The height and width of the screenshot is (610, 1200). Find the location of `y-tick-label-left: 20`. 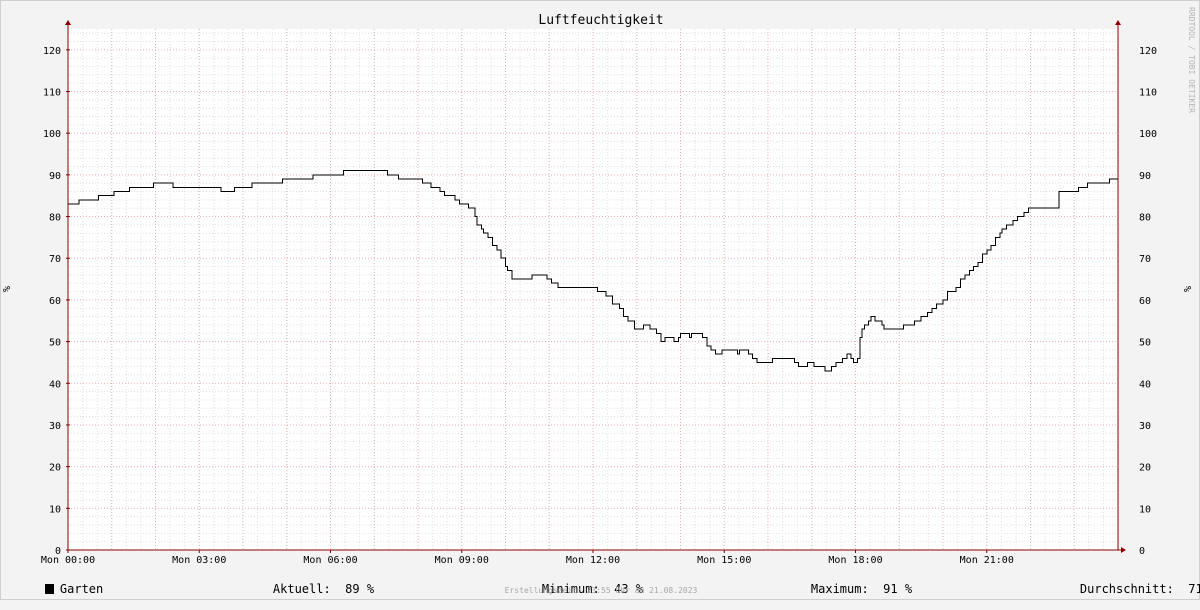

y-tick-label-left: 20 is located at coordinates (55, 468).